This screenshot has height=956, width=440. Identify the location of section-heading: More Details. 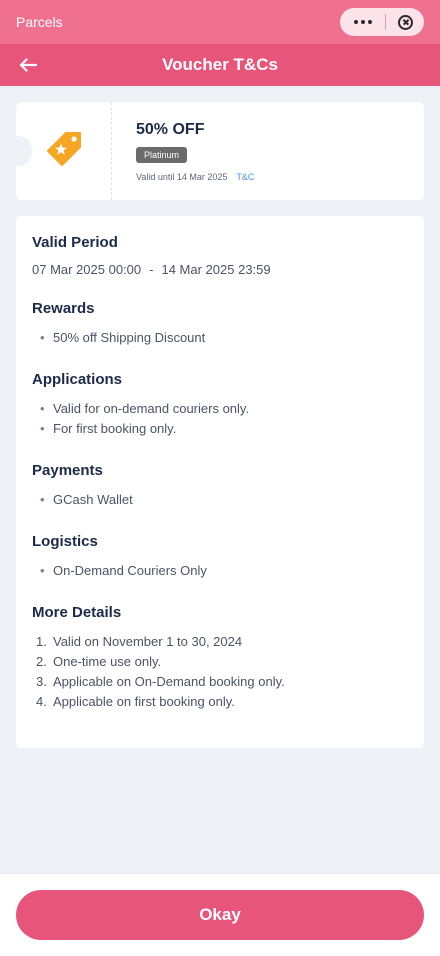
(77, 612).